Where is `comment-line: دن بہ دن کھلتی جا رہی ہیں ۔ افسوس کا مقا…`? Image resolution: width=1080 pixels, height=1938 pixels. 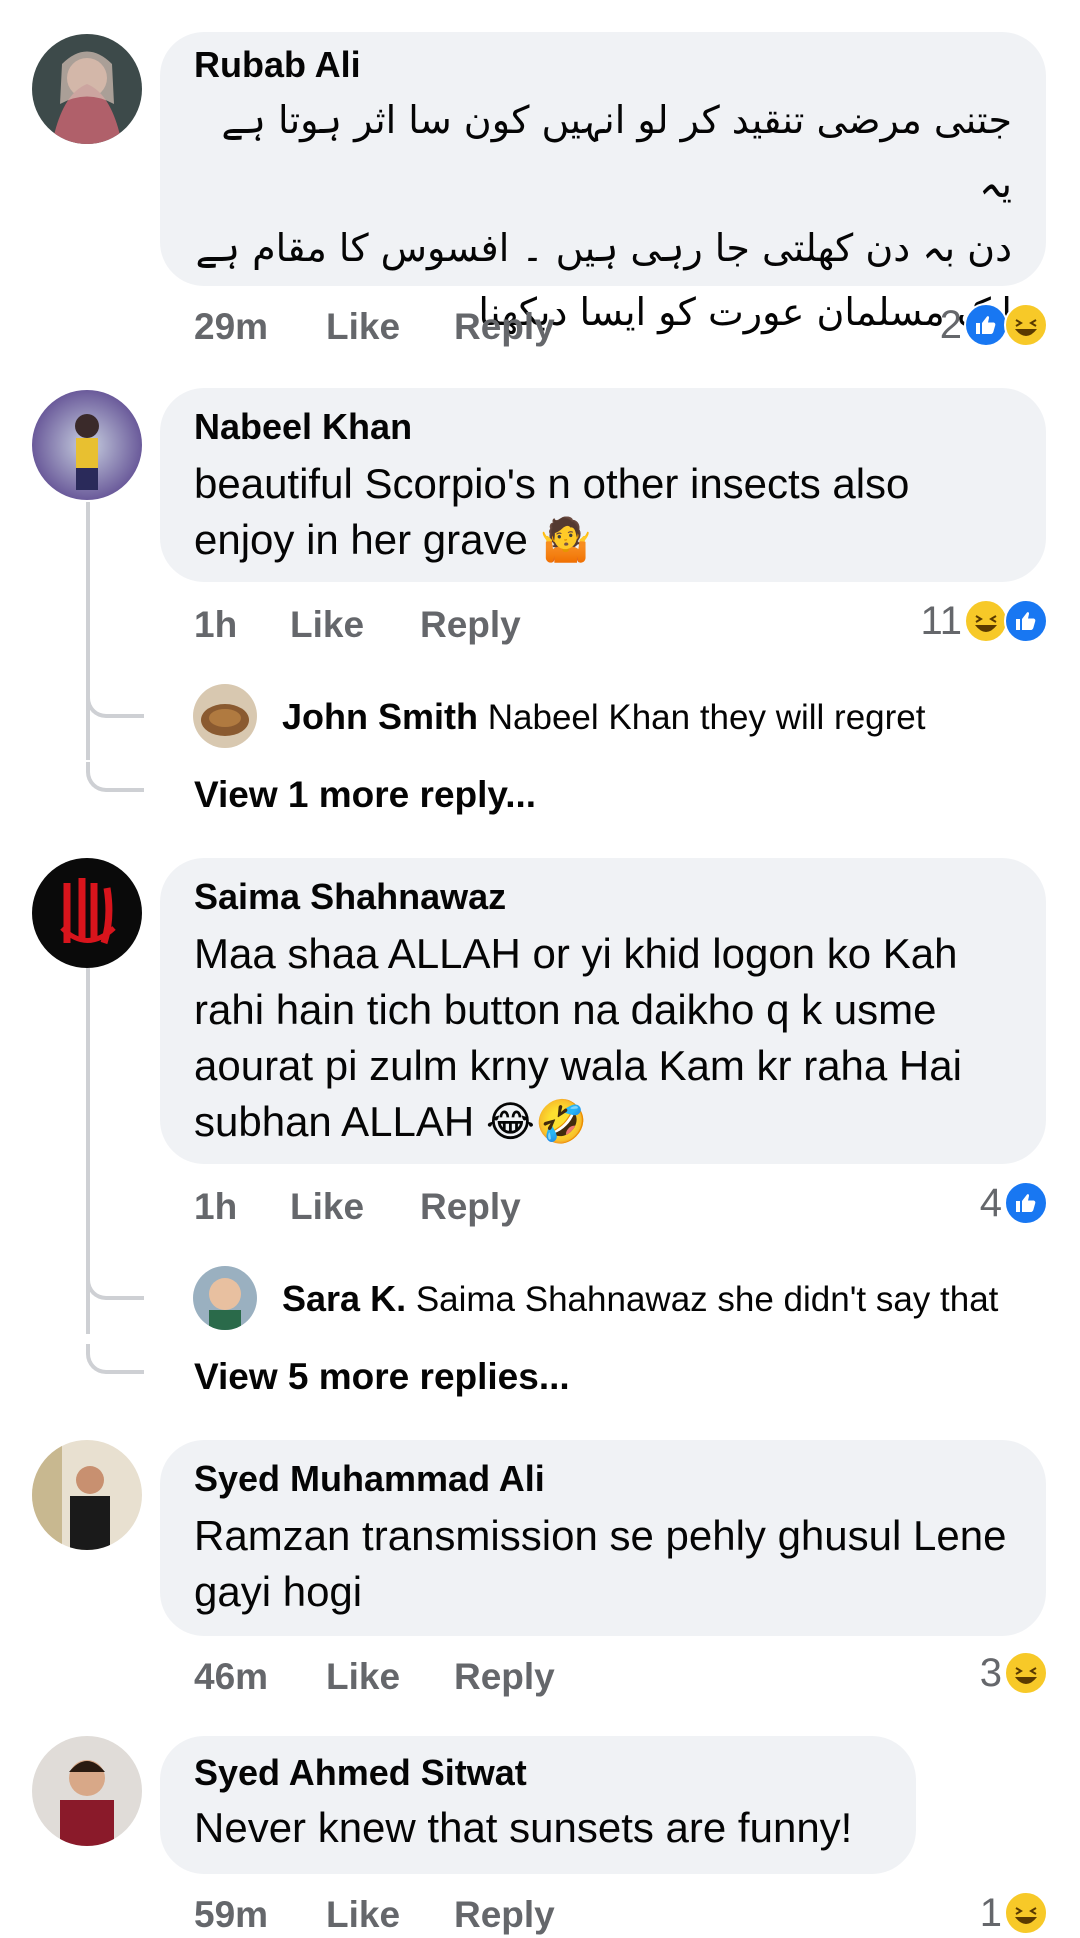 comment-line: دن بہ دن کھلتی جا رہی ہیں ۔ افسوس کا مقا… is located at coordinates (604, 248).